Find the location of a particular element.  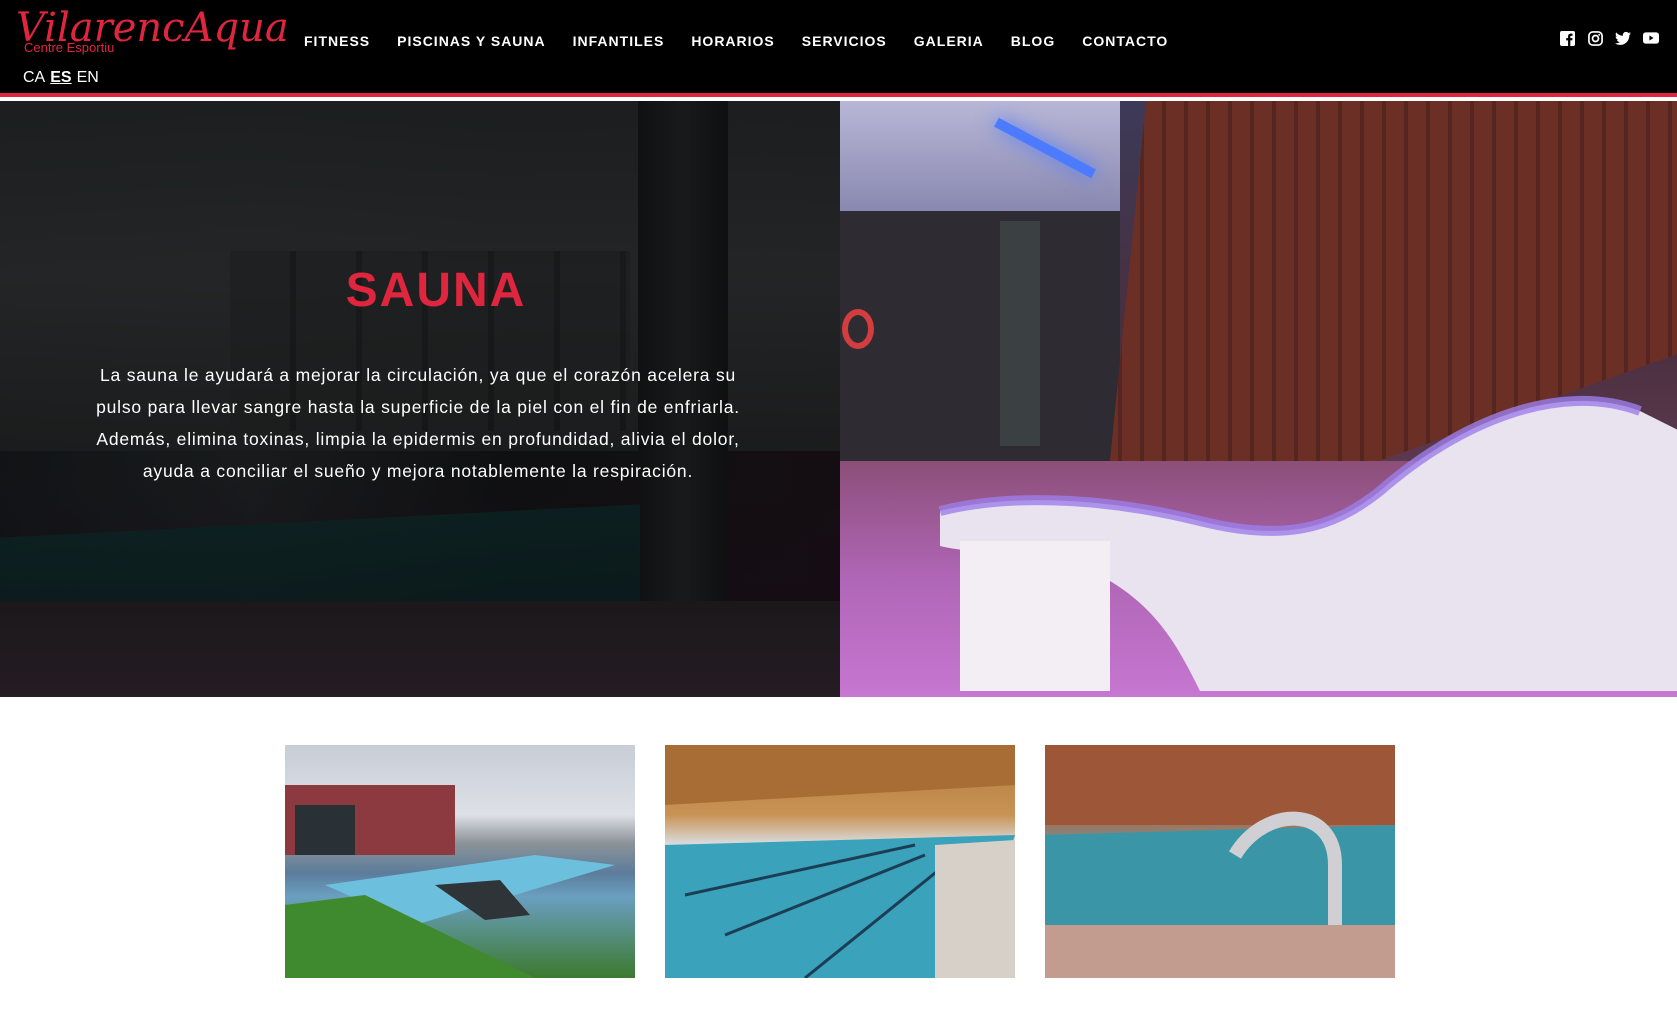

nav-item-galeria: GALERIA is located at coordinates (949, 41).